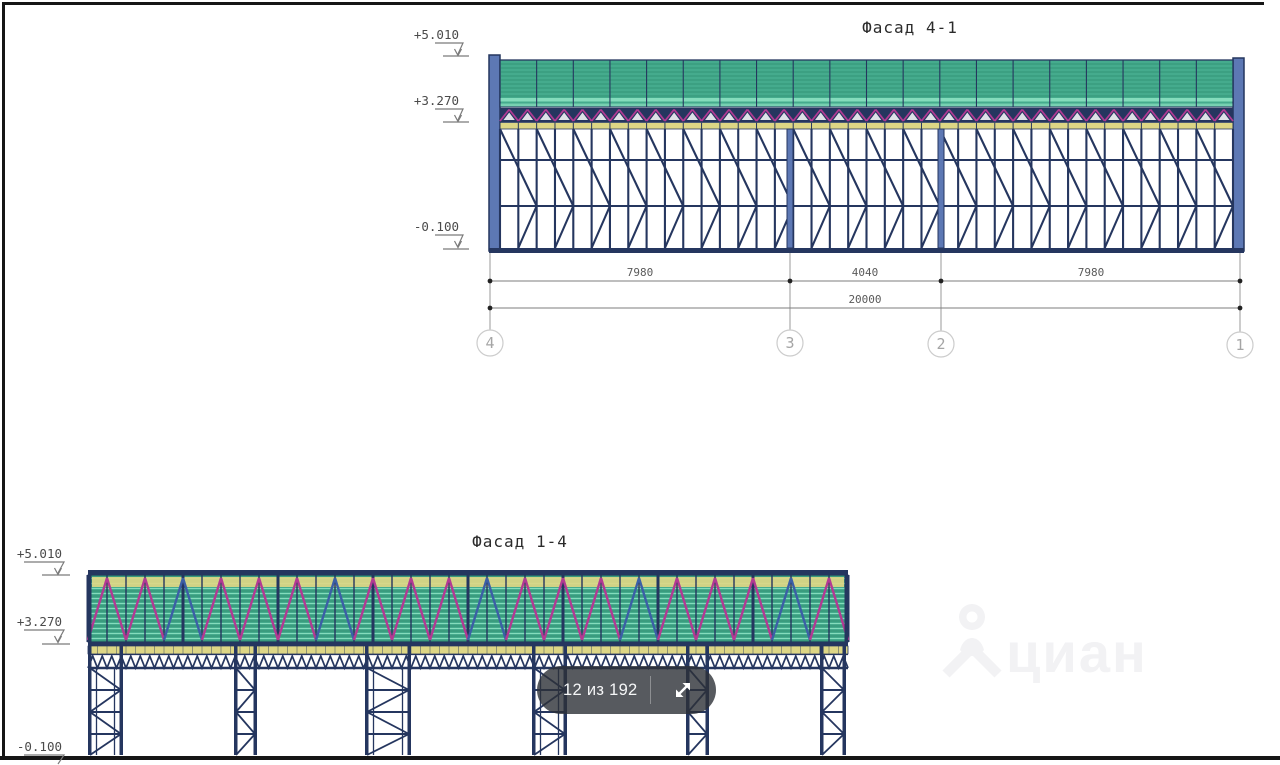  I want to click on axis-bubble-3: 3, so click(789, 343).